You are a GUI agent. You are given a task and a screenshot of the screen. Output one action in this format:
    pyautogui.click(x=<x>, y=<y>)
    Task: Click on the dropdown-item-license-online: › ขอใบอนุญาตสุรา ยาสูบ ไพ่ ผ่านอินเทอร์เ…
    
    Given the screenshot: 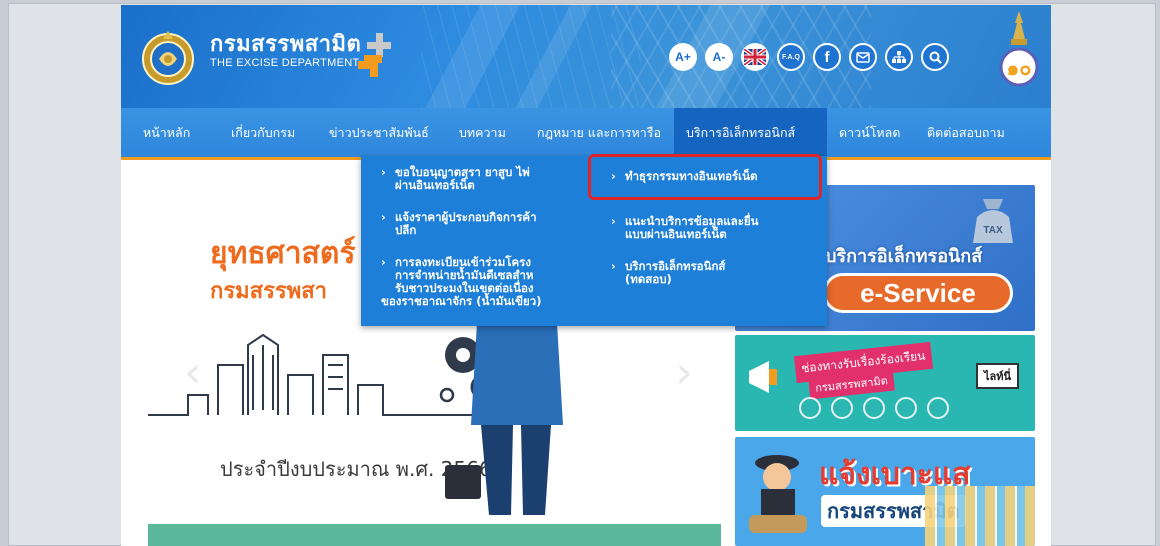 What is the action you would take?
    pyautogui.click(x=486, y=179)
    